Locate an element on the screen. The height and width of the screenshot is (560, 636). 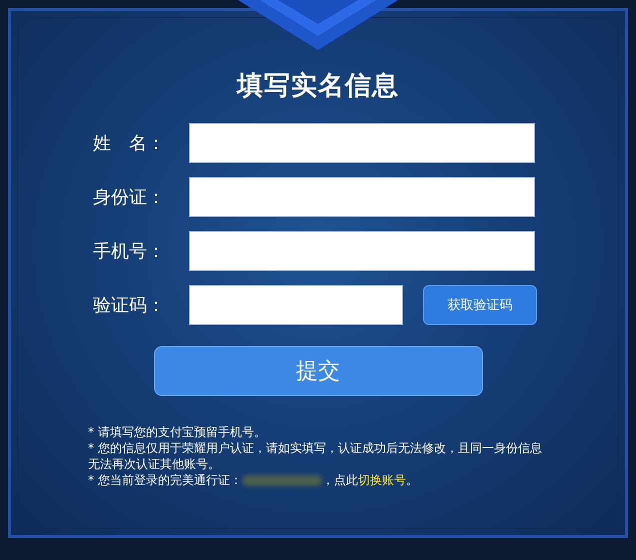
field-label: 手机号： is located at coordinates (129, 251).